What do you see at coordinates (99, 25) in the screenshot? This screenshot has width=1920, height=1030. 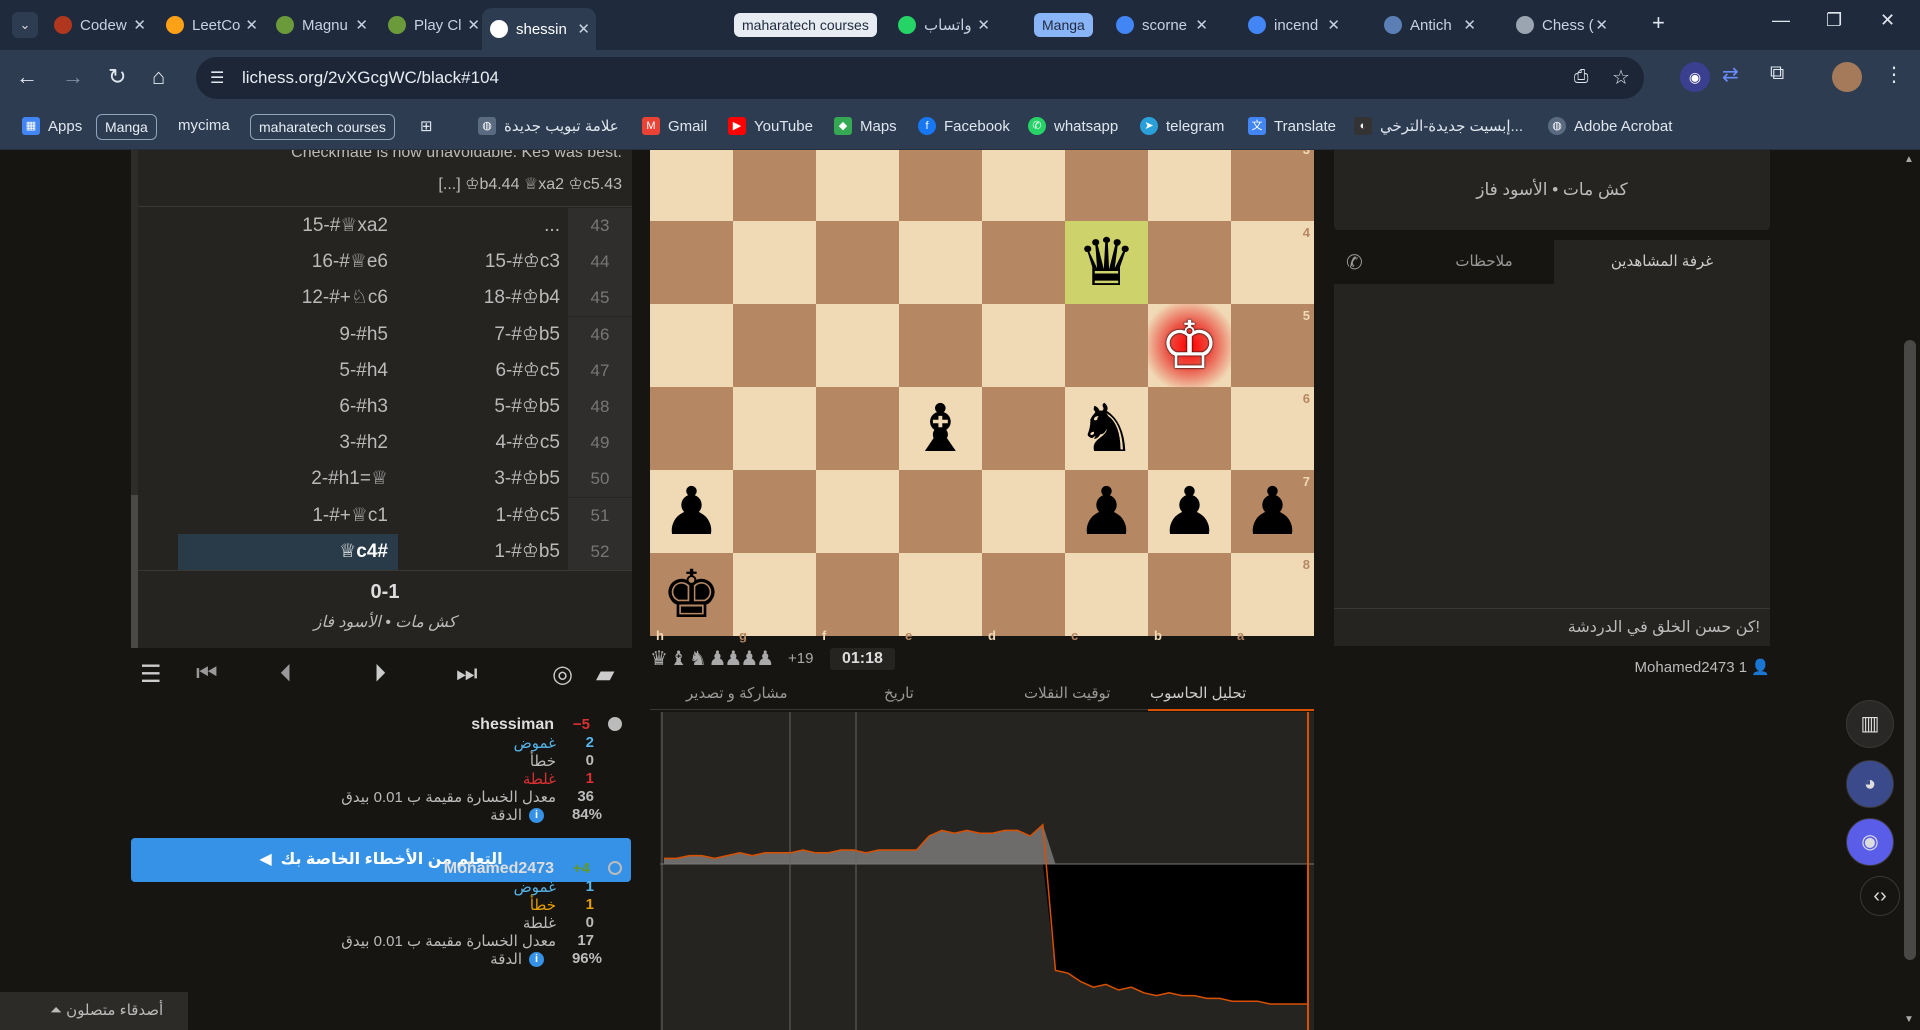 I see `browser-tab: ● Codew ✕` at bounding box center [99, 25].